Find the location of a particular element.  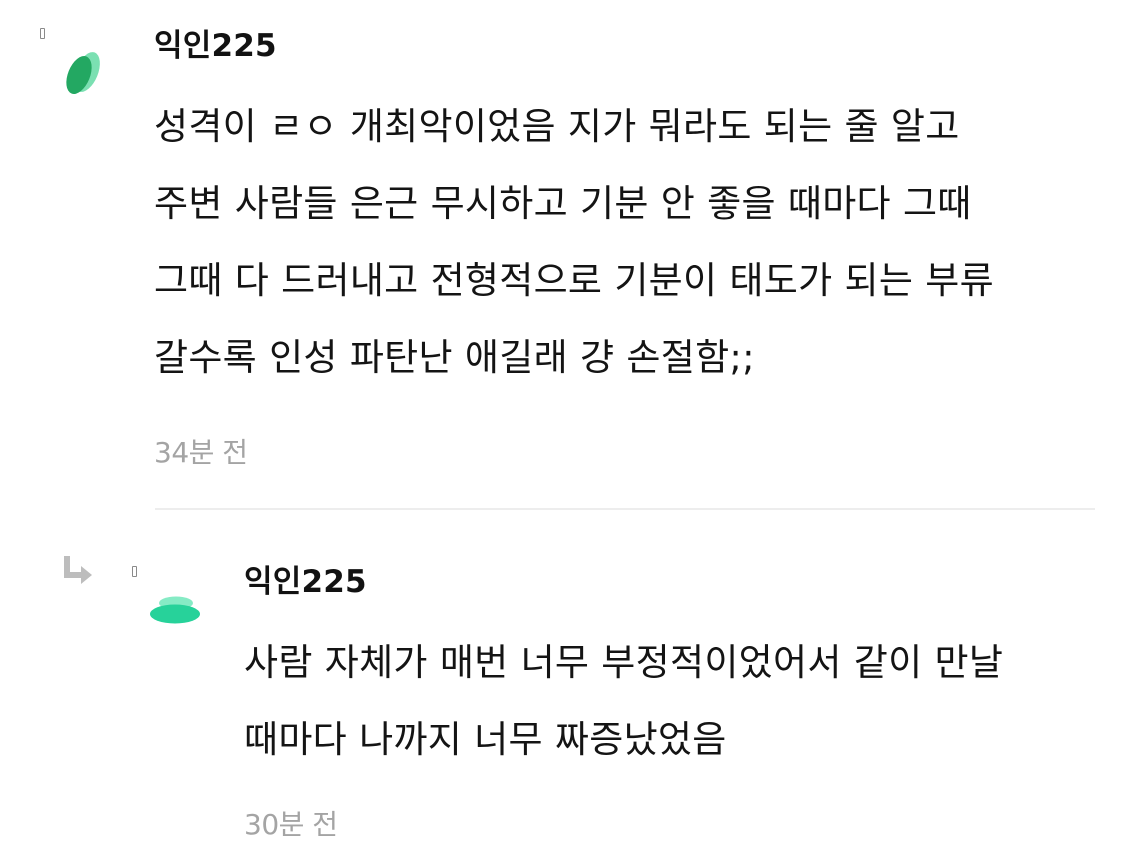

comment-divider is located at coordinates (625, 509).